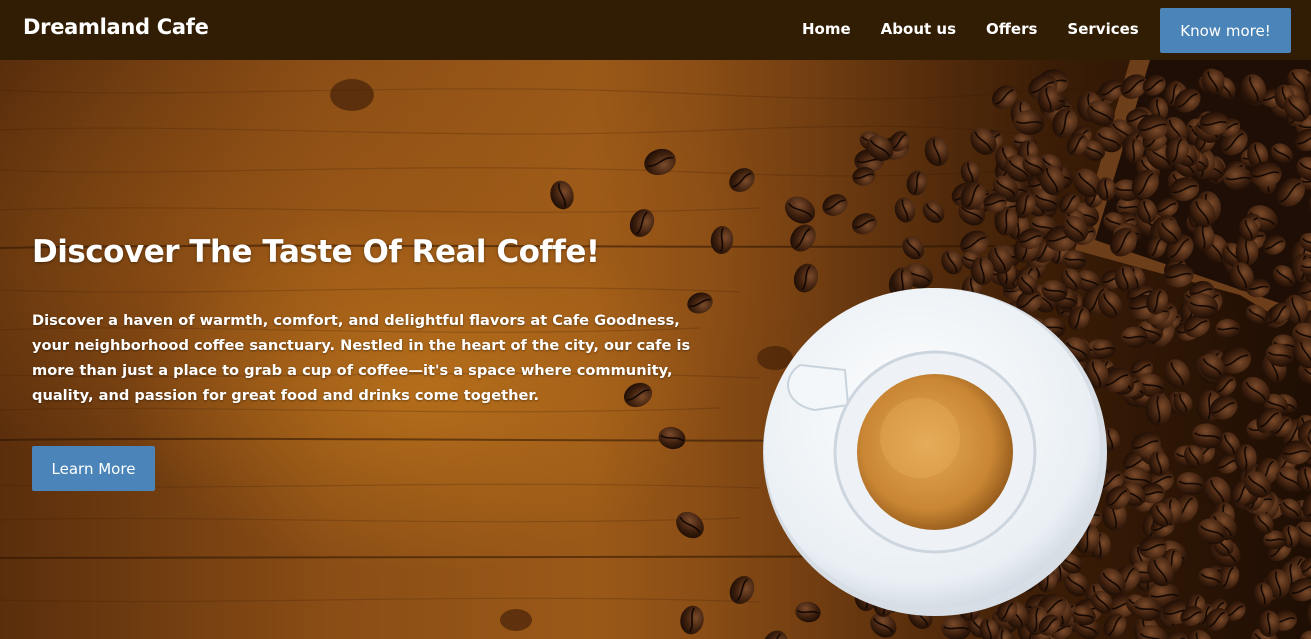 Image resolution: width=1311 pixels, height=639 pixels. What do you see at coordinates (1011, 29) in the screenshot?
I see `nav-link-offers: Offers` at bounding box center [1011, 29].